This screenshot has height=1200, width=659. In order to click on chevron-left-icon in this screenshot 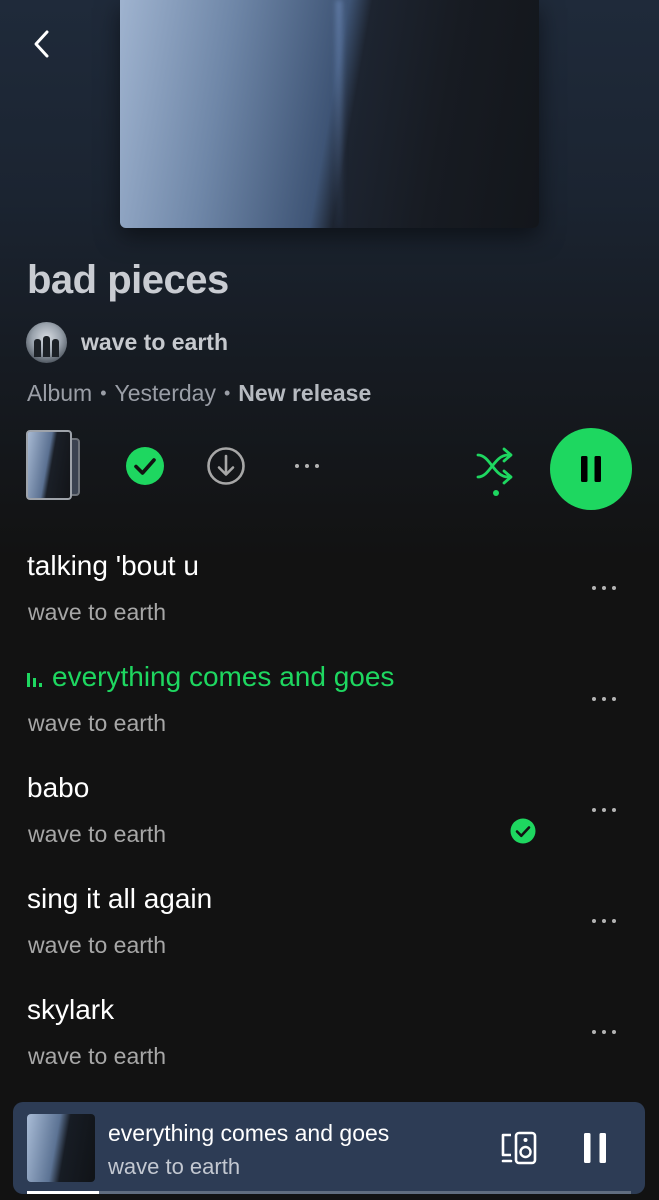, I will do `click(41, 44)`.